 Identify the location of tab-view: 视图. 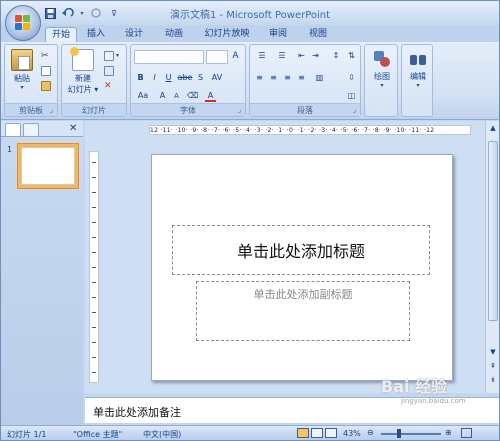
(318, 35).